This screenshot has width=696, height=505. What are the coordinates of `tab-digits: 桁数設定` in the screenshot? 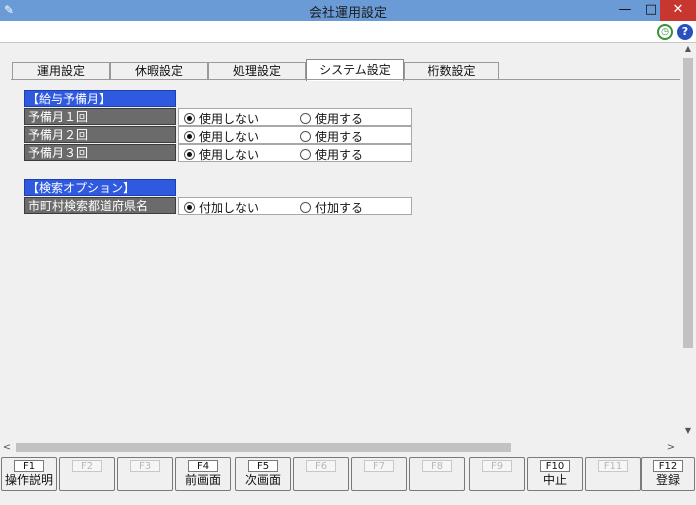 It's located at (451, 71).